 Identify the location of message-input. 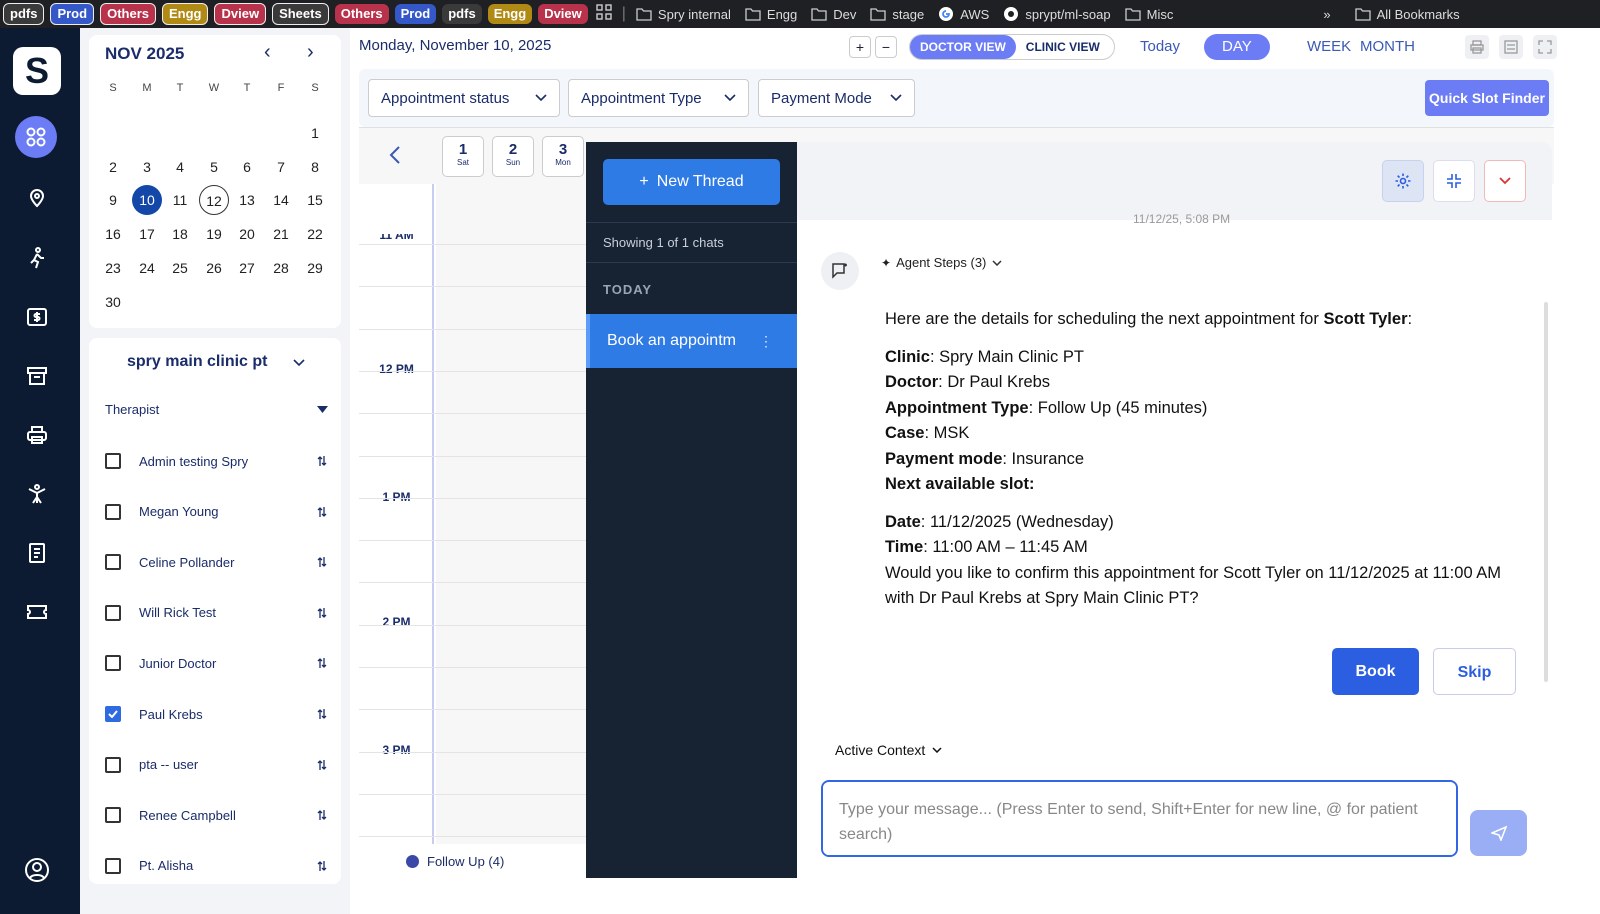
(1139, 818).